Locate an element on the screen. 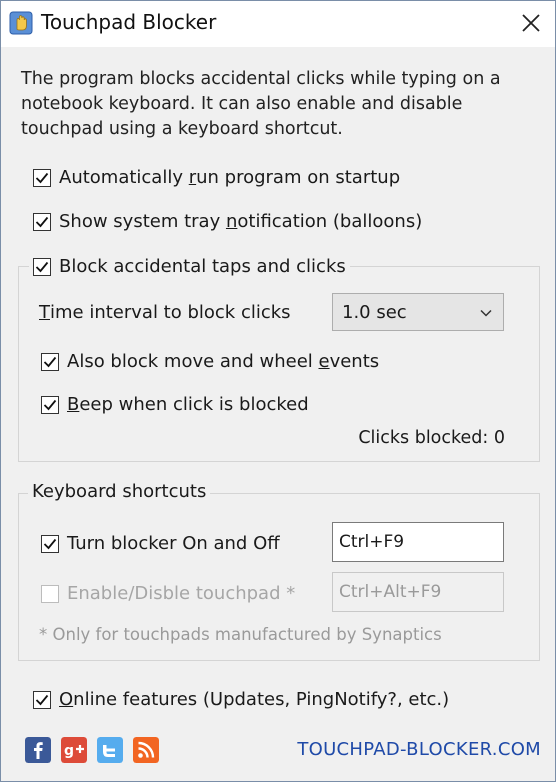  google-plus-icon: g is located at coordinates (74, 750).